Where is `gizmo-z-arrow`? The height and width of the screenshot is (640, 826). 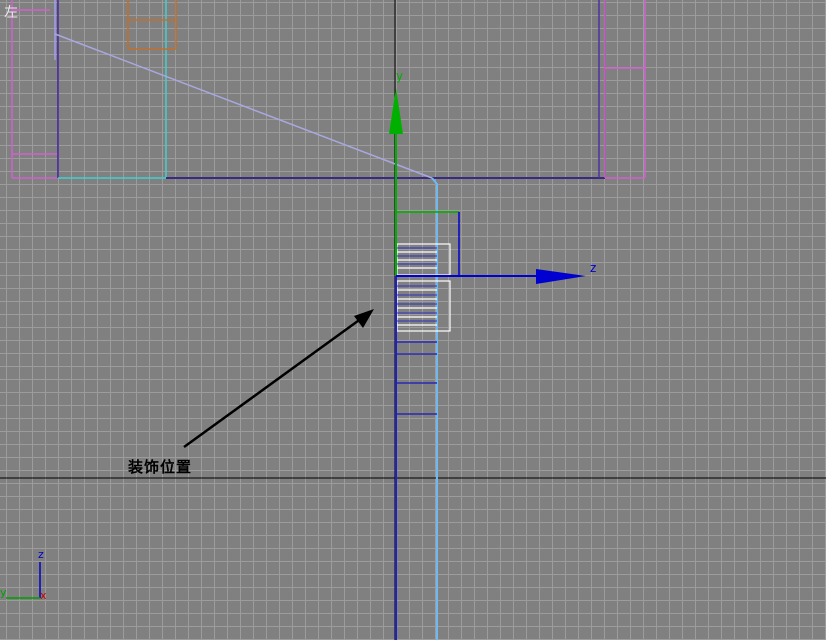 gizmo-z-arrow is located at coordinates (561, 276).